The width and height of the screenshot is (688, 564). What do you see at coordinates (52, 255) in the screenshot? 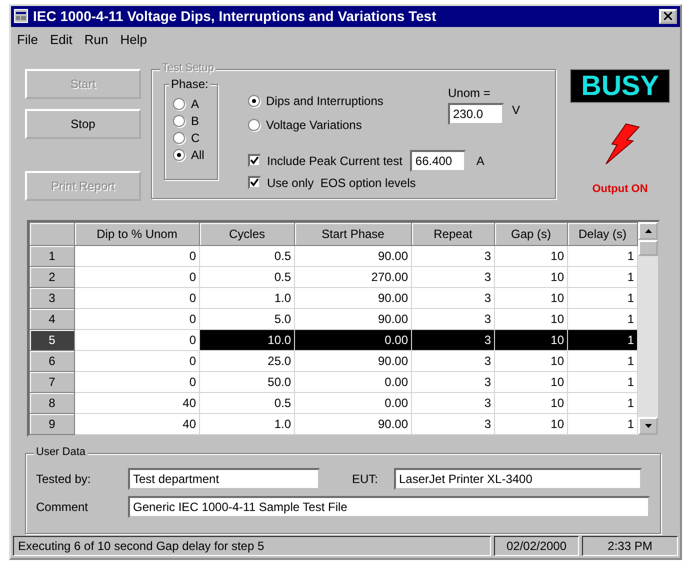
I see `row-header: 1` at bounding box center [52, 255].